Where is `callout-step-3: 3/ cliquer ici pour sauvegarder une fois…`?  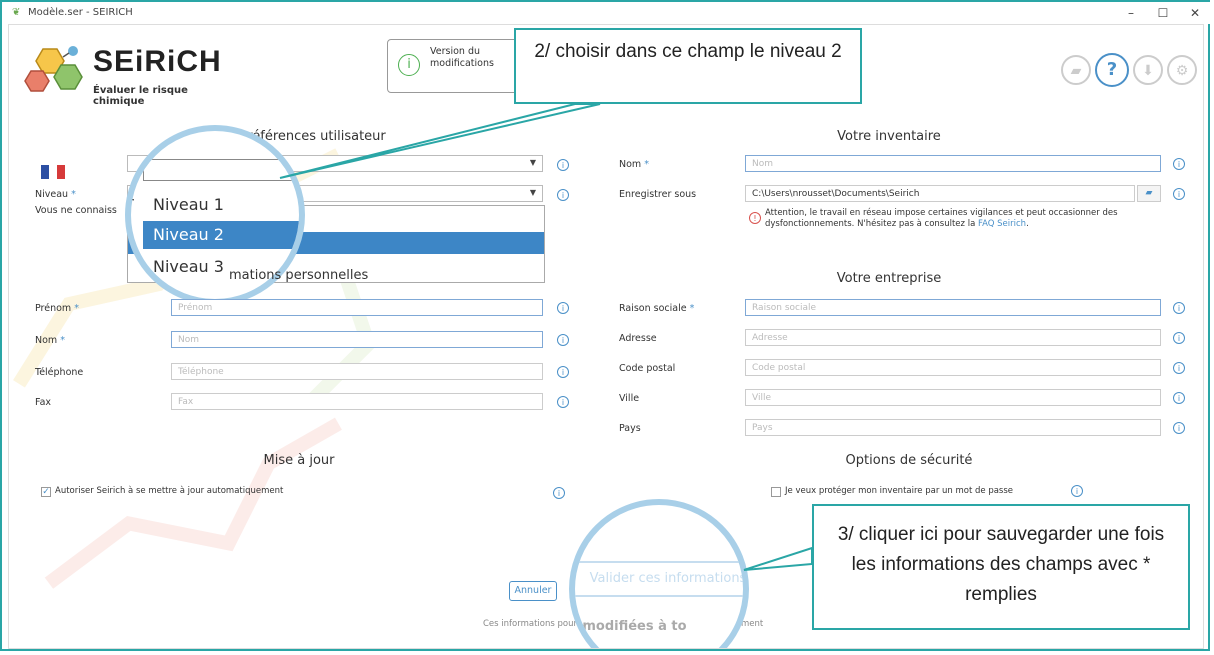
callout-step-3: 3/ cliquer ici pour sauvegarder une fois… is located at coordinates (1001, 567).